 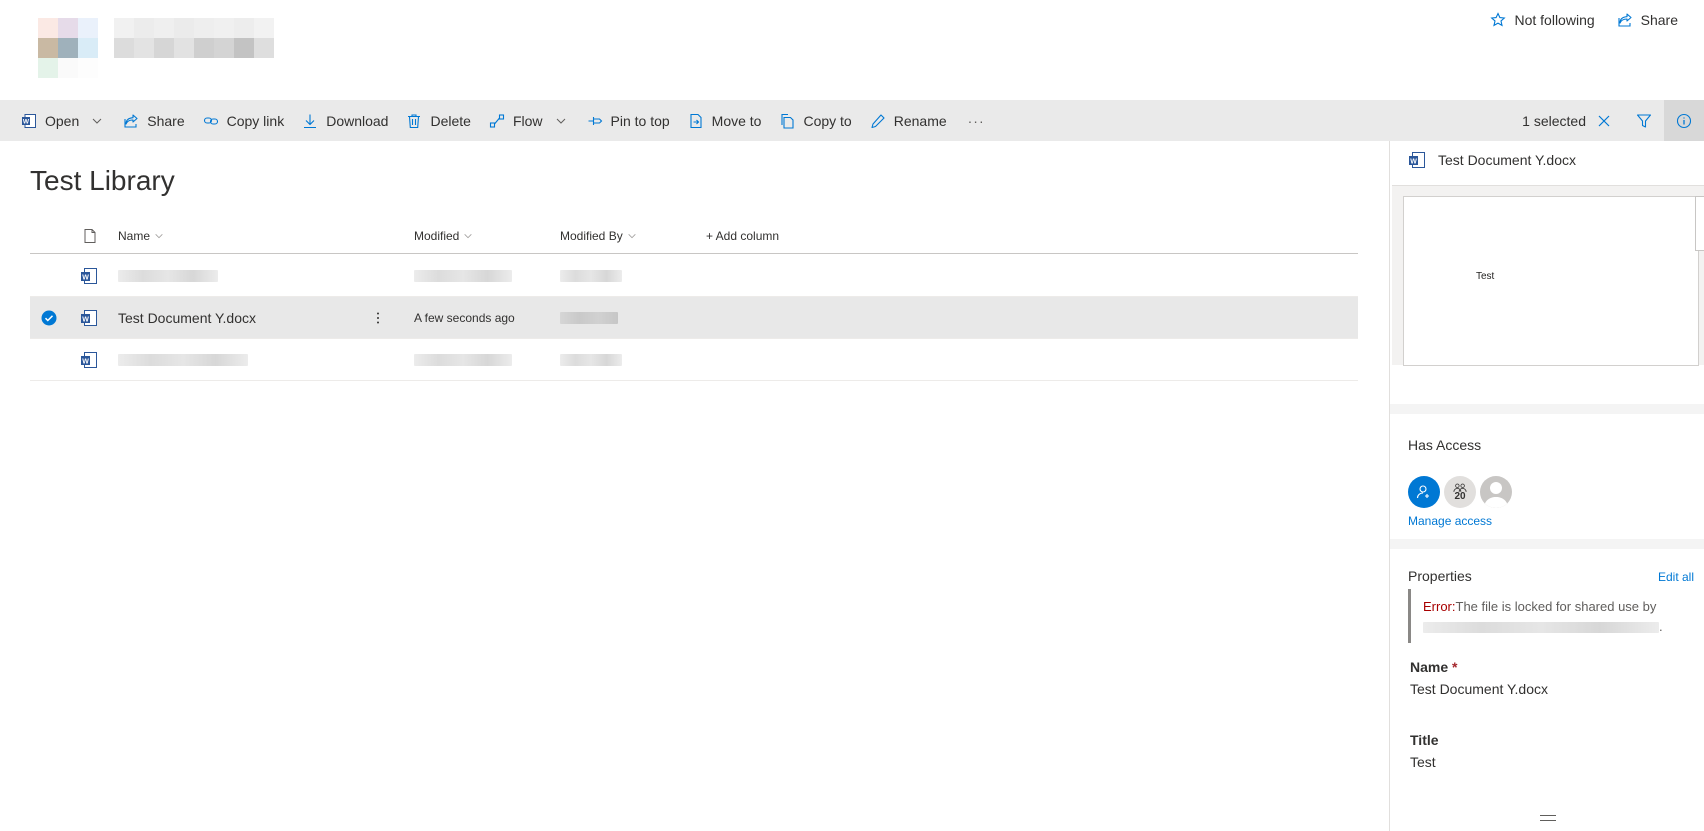 I want to click on file-name-link: Test Document Y.docx, so click(x=187, y=318).